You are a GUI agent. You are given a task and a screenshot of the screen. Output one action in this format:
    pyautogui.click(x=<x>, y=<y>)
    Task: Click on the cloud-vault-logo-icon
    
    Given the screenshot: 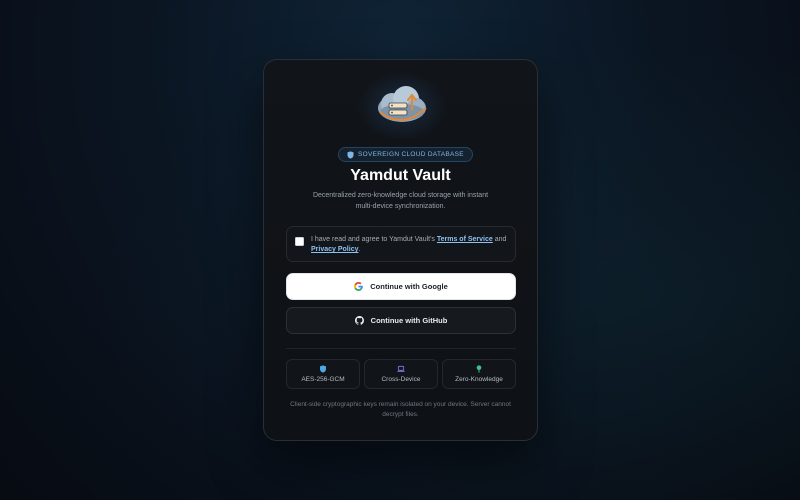 What is the action you would take?
    pyautogui.click(x=402, y=106)
    